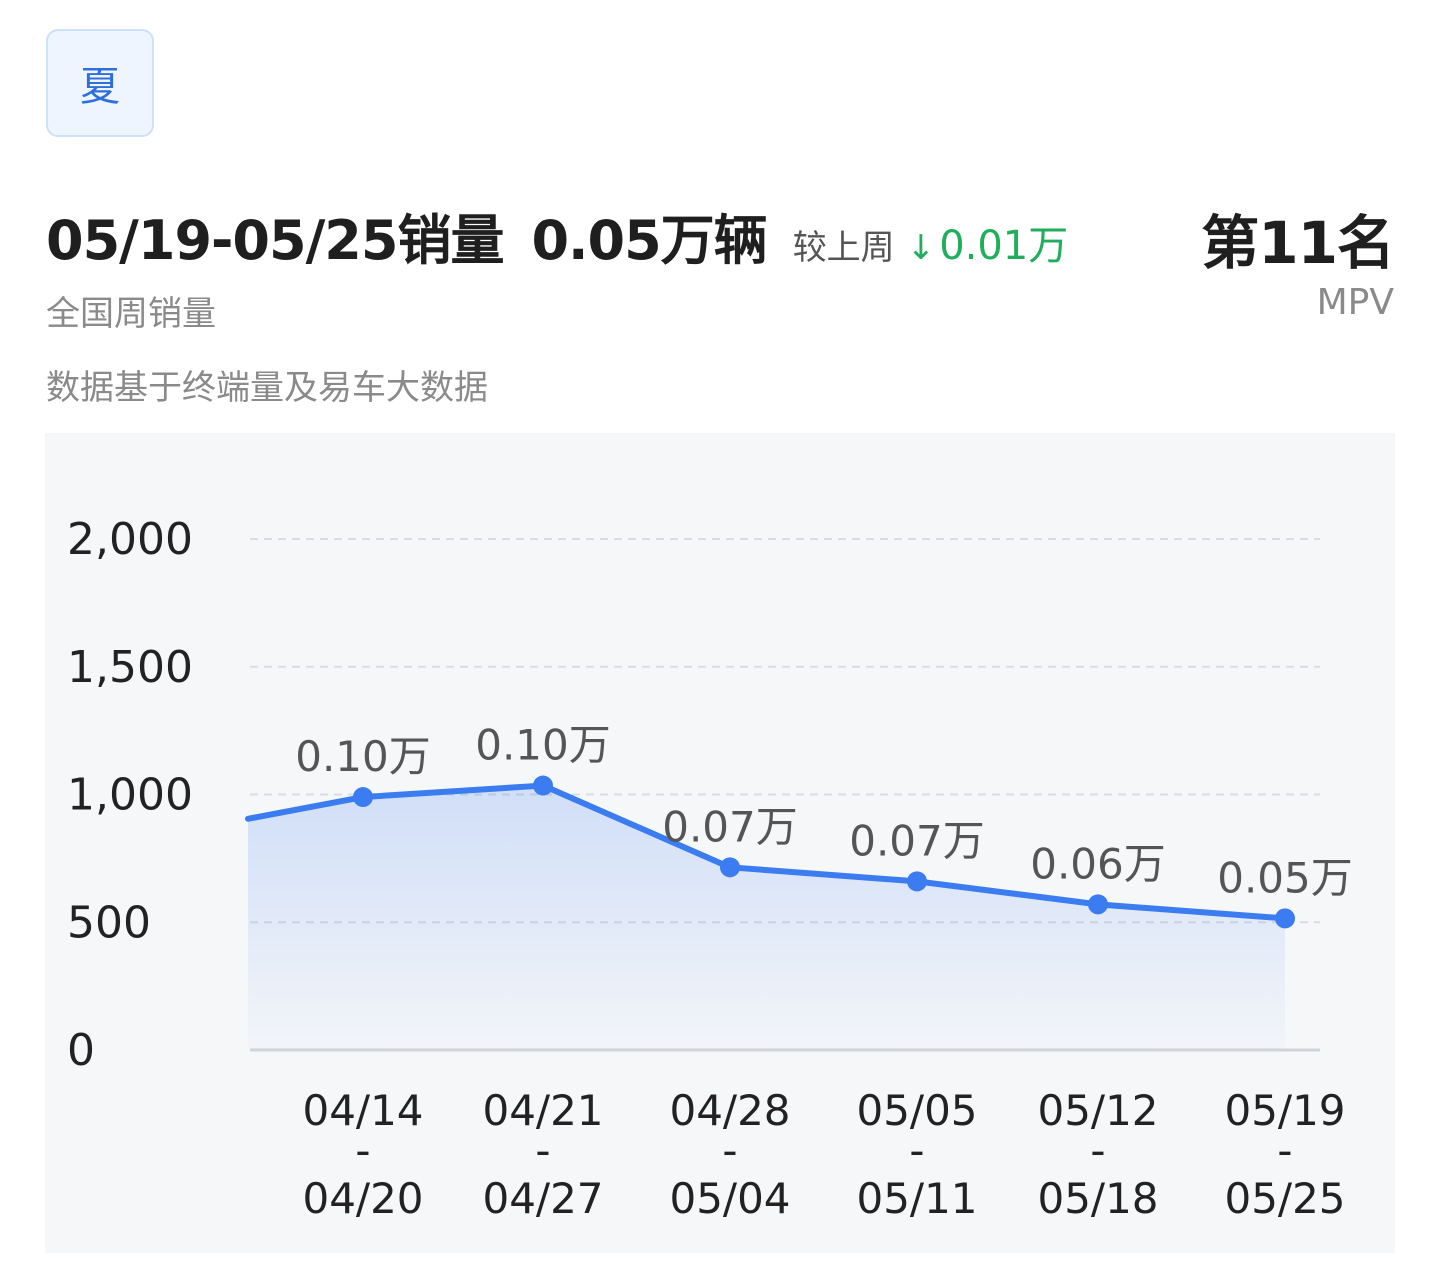  I want to click on season-badge: 夏, so click(100, 83).